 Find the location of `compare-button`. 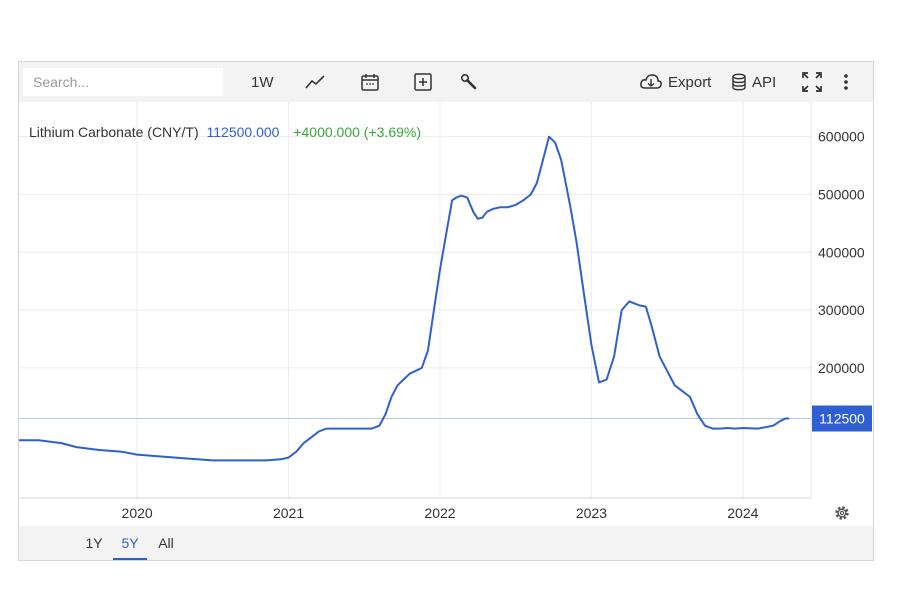

compare-button is located at coordinates (423, 82).